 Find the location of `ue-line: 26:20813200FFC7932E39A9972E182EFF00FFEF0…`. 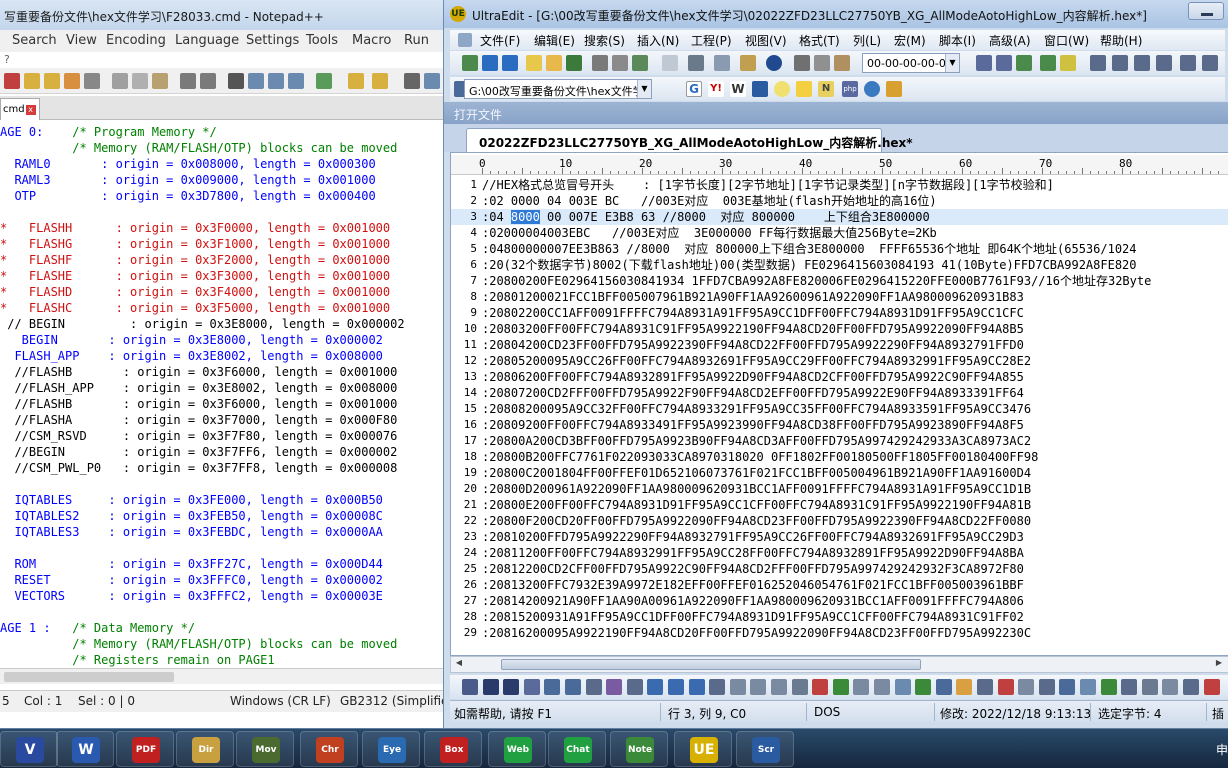

ue-line: 26:20813200FFC7932E39A9972E182EFF00FFEF0… is located at coordinates (839, 585).